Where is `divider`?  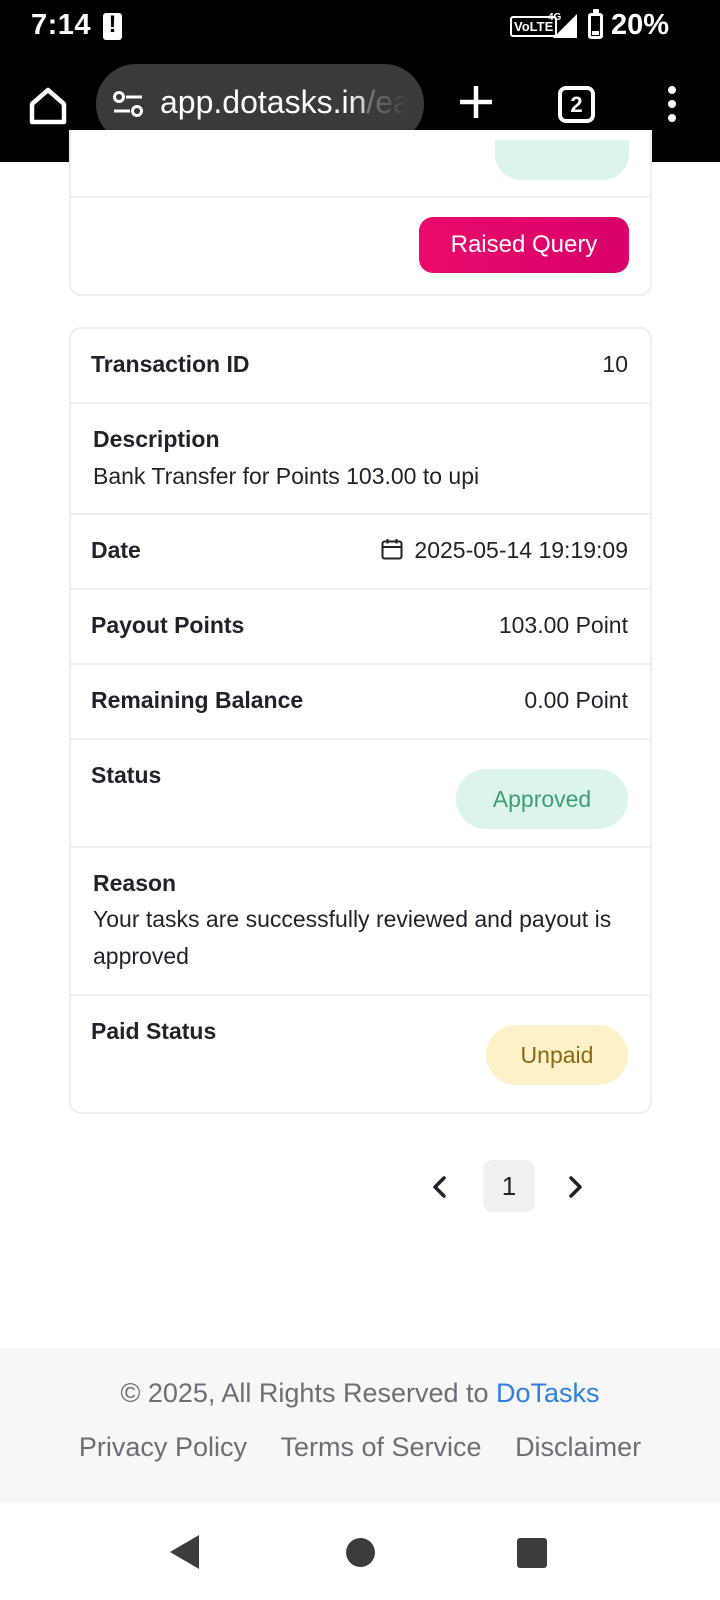 divider is located at coordinates (360, 197).